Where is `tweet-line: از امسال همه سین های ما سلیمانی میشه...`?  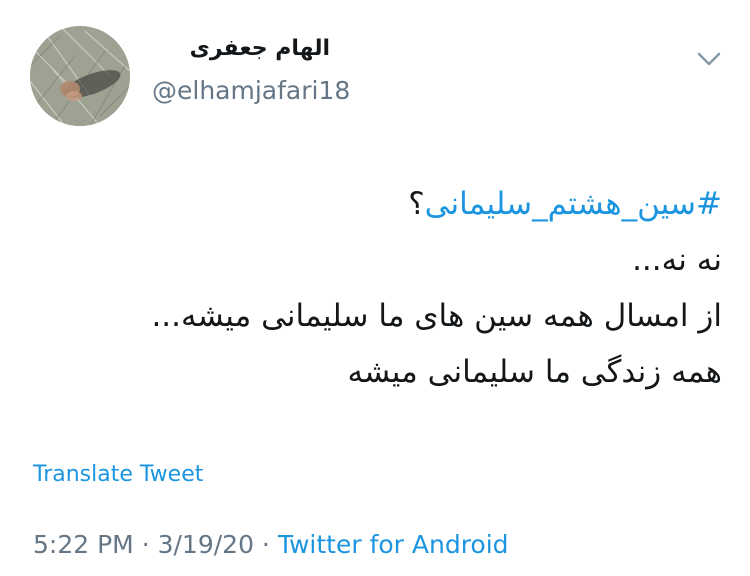 tweet-line: از امسال همه سین های ما سلیمانی میشه... is located at coordinates (436, 316).